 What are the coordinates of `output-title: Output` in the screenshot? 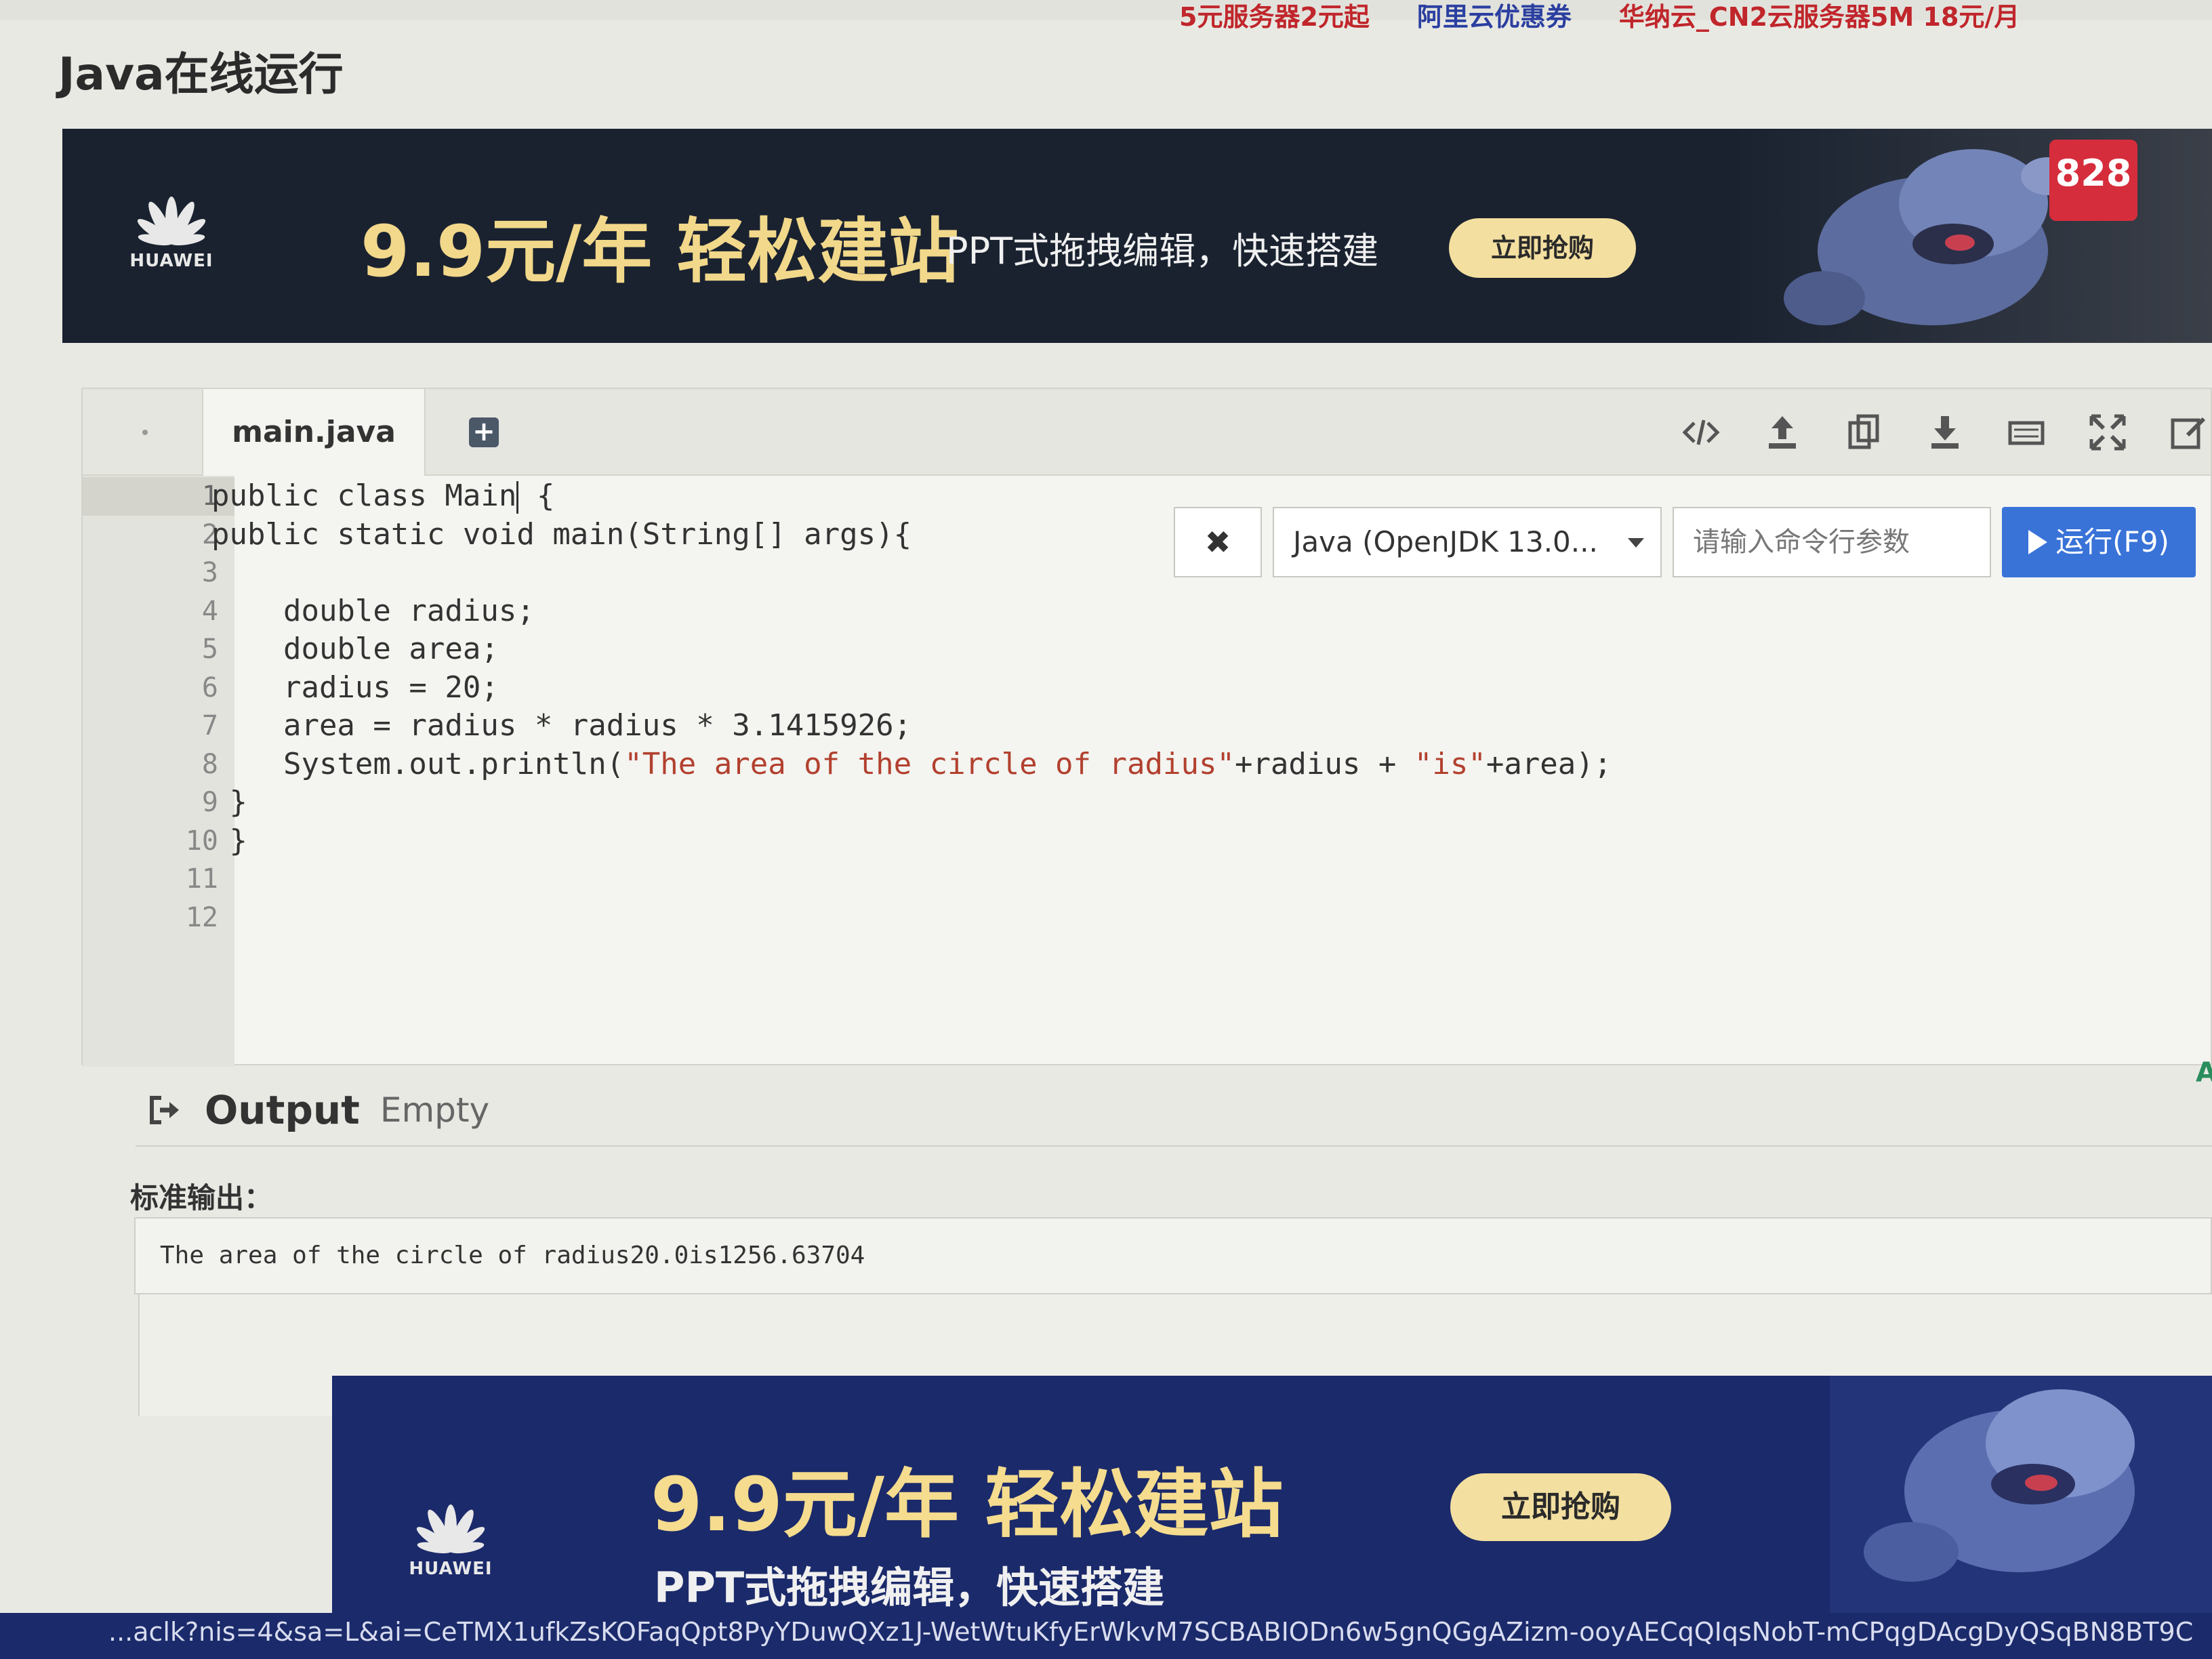 It's located at (282, 1110).